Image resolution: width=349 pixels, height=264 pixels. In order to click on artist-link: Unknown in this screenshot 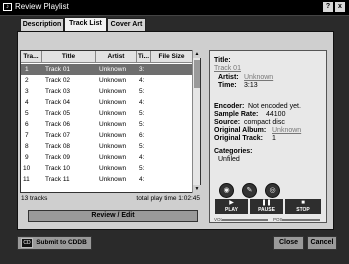, I will do `click(258, 77)`.